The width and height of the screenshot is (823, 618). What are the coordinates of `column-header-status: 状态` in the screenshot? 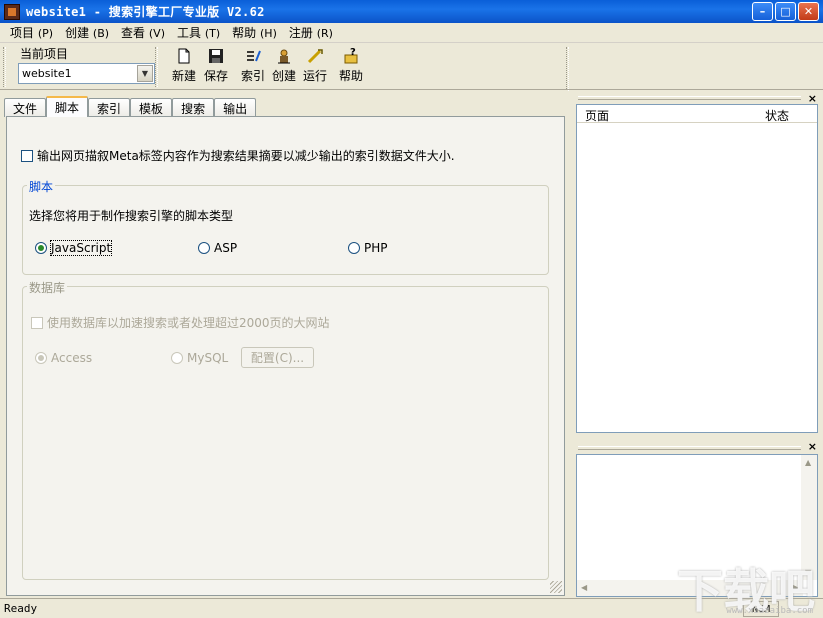 It's located at (777, 114).